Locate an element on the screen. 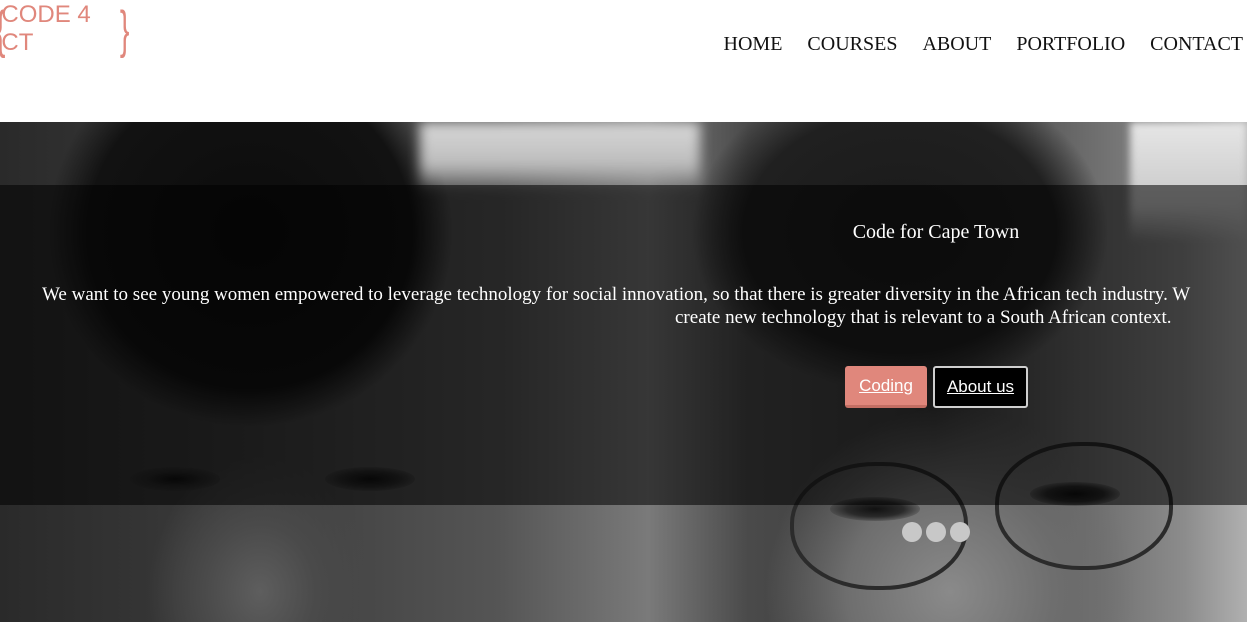 The image size is (1247, 622). nav-contact: CONTACT is located at coordinates (1196, 44).